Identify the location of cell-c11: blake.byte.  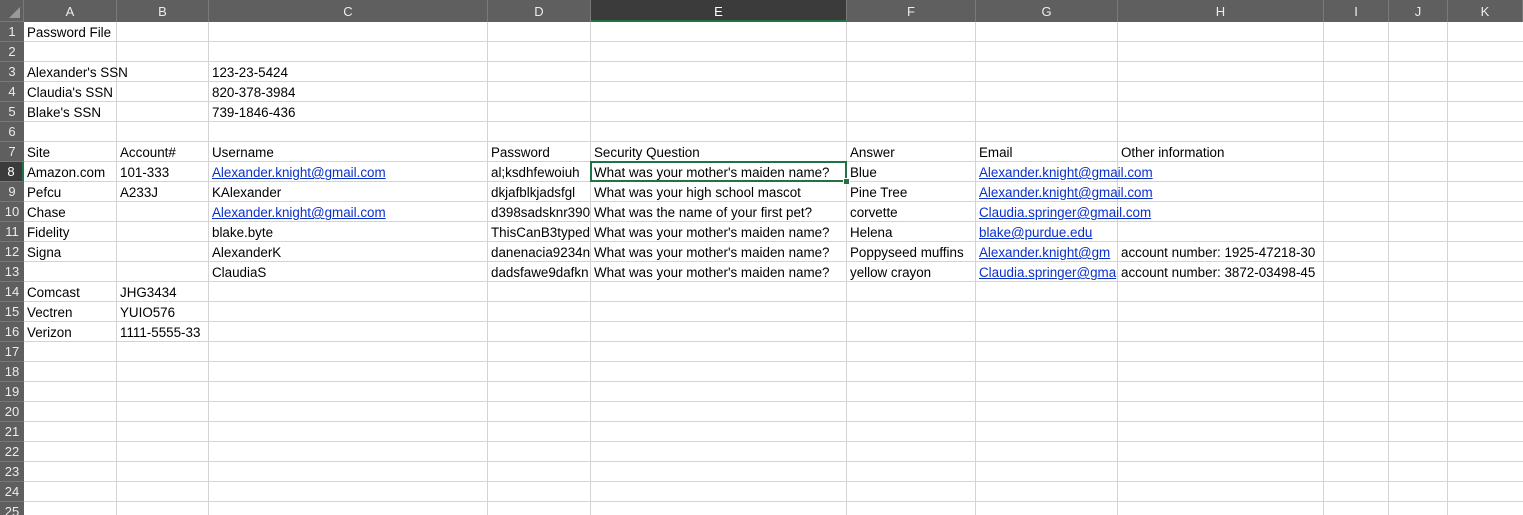
(348, 231).